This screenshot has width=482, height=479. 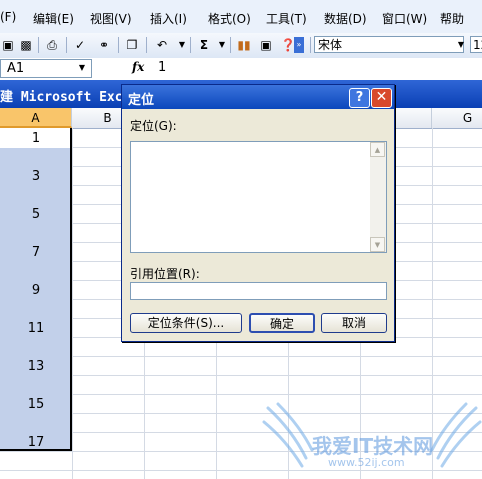 I want to click on permission-icon: ▩, so click(x=26, y=45).